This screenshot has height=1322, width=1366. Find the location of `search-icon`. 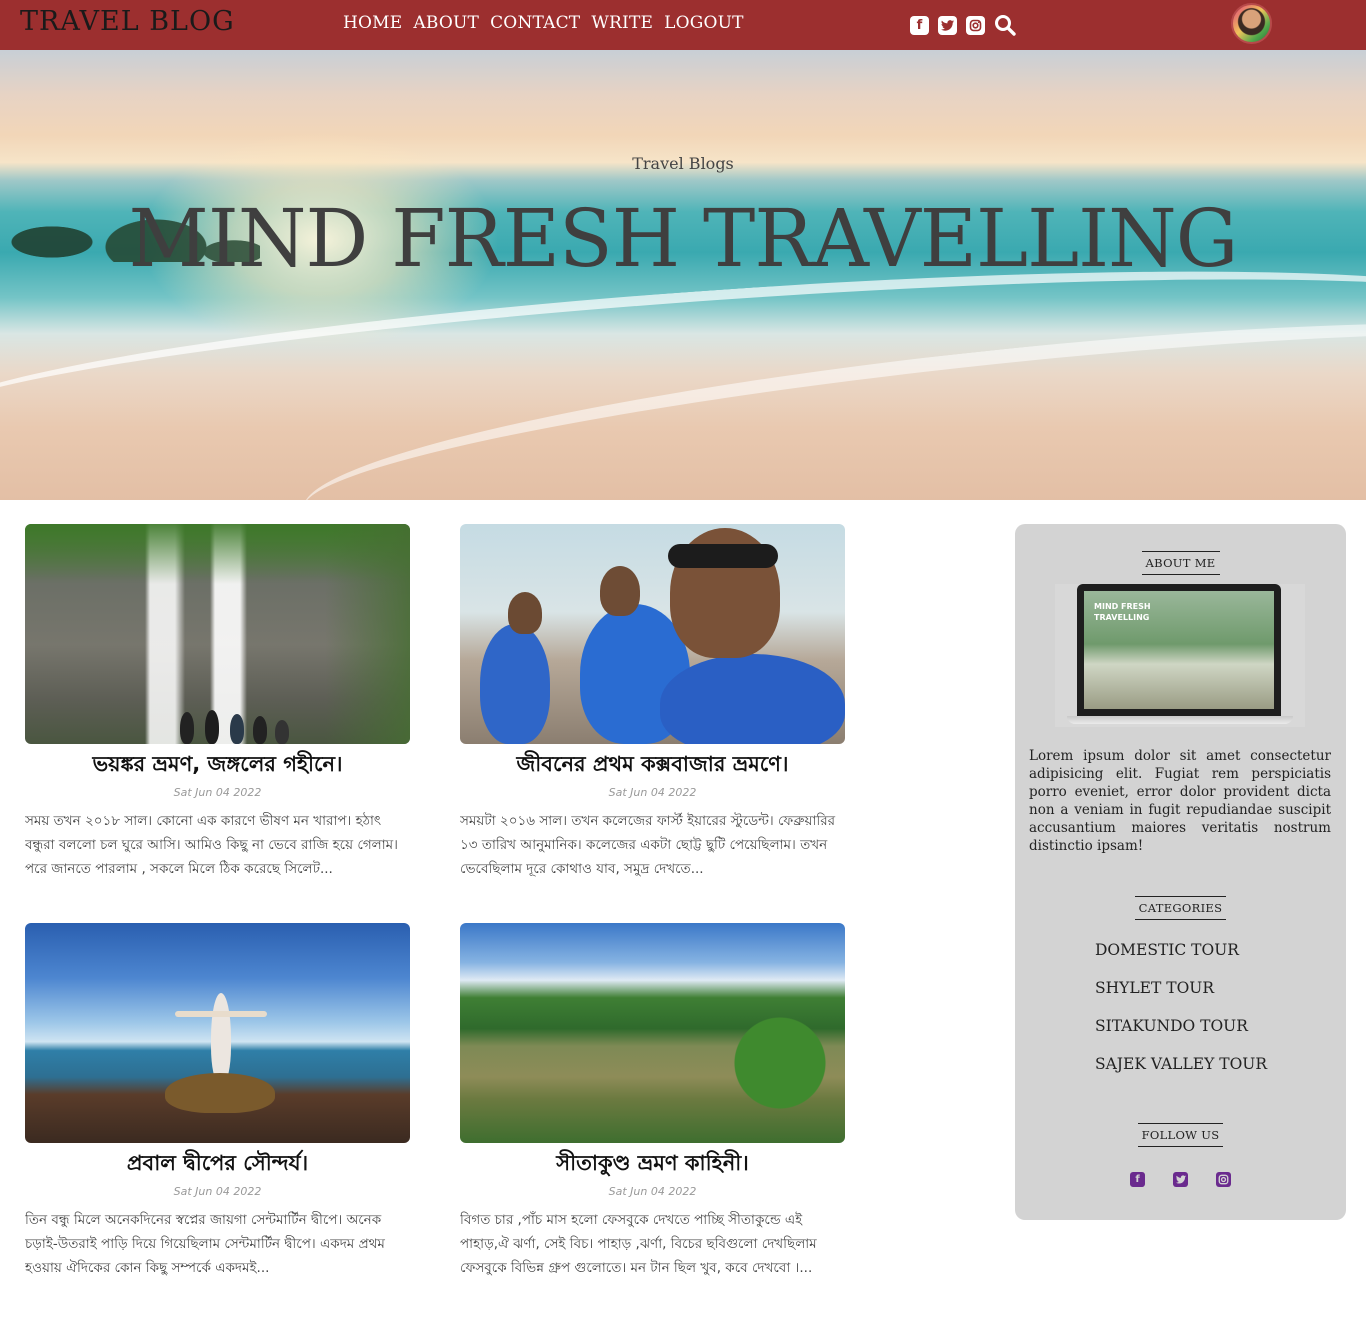

search-icon is located at coordinates (1006, 25).